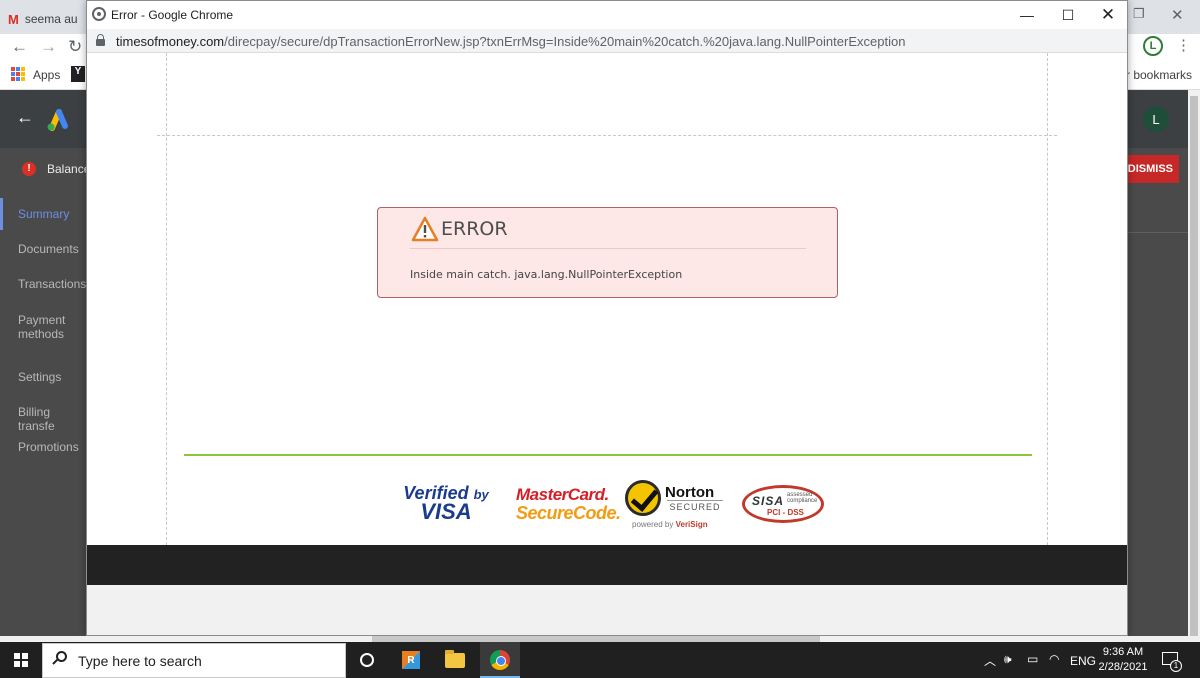  What do you see at coordinates (607, 610) in the screenshot?
I see `page-footer-light` at bounding box center [607, 610].